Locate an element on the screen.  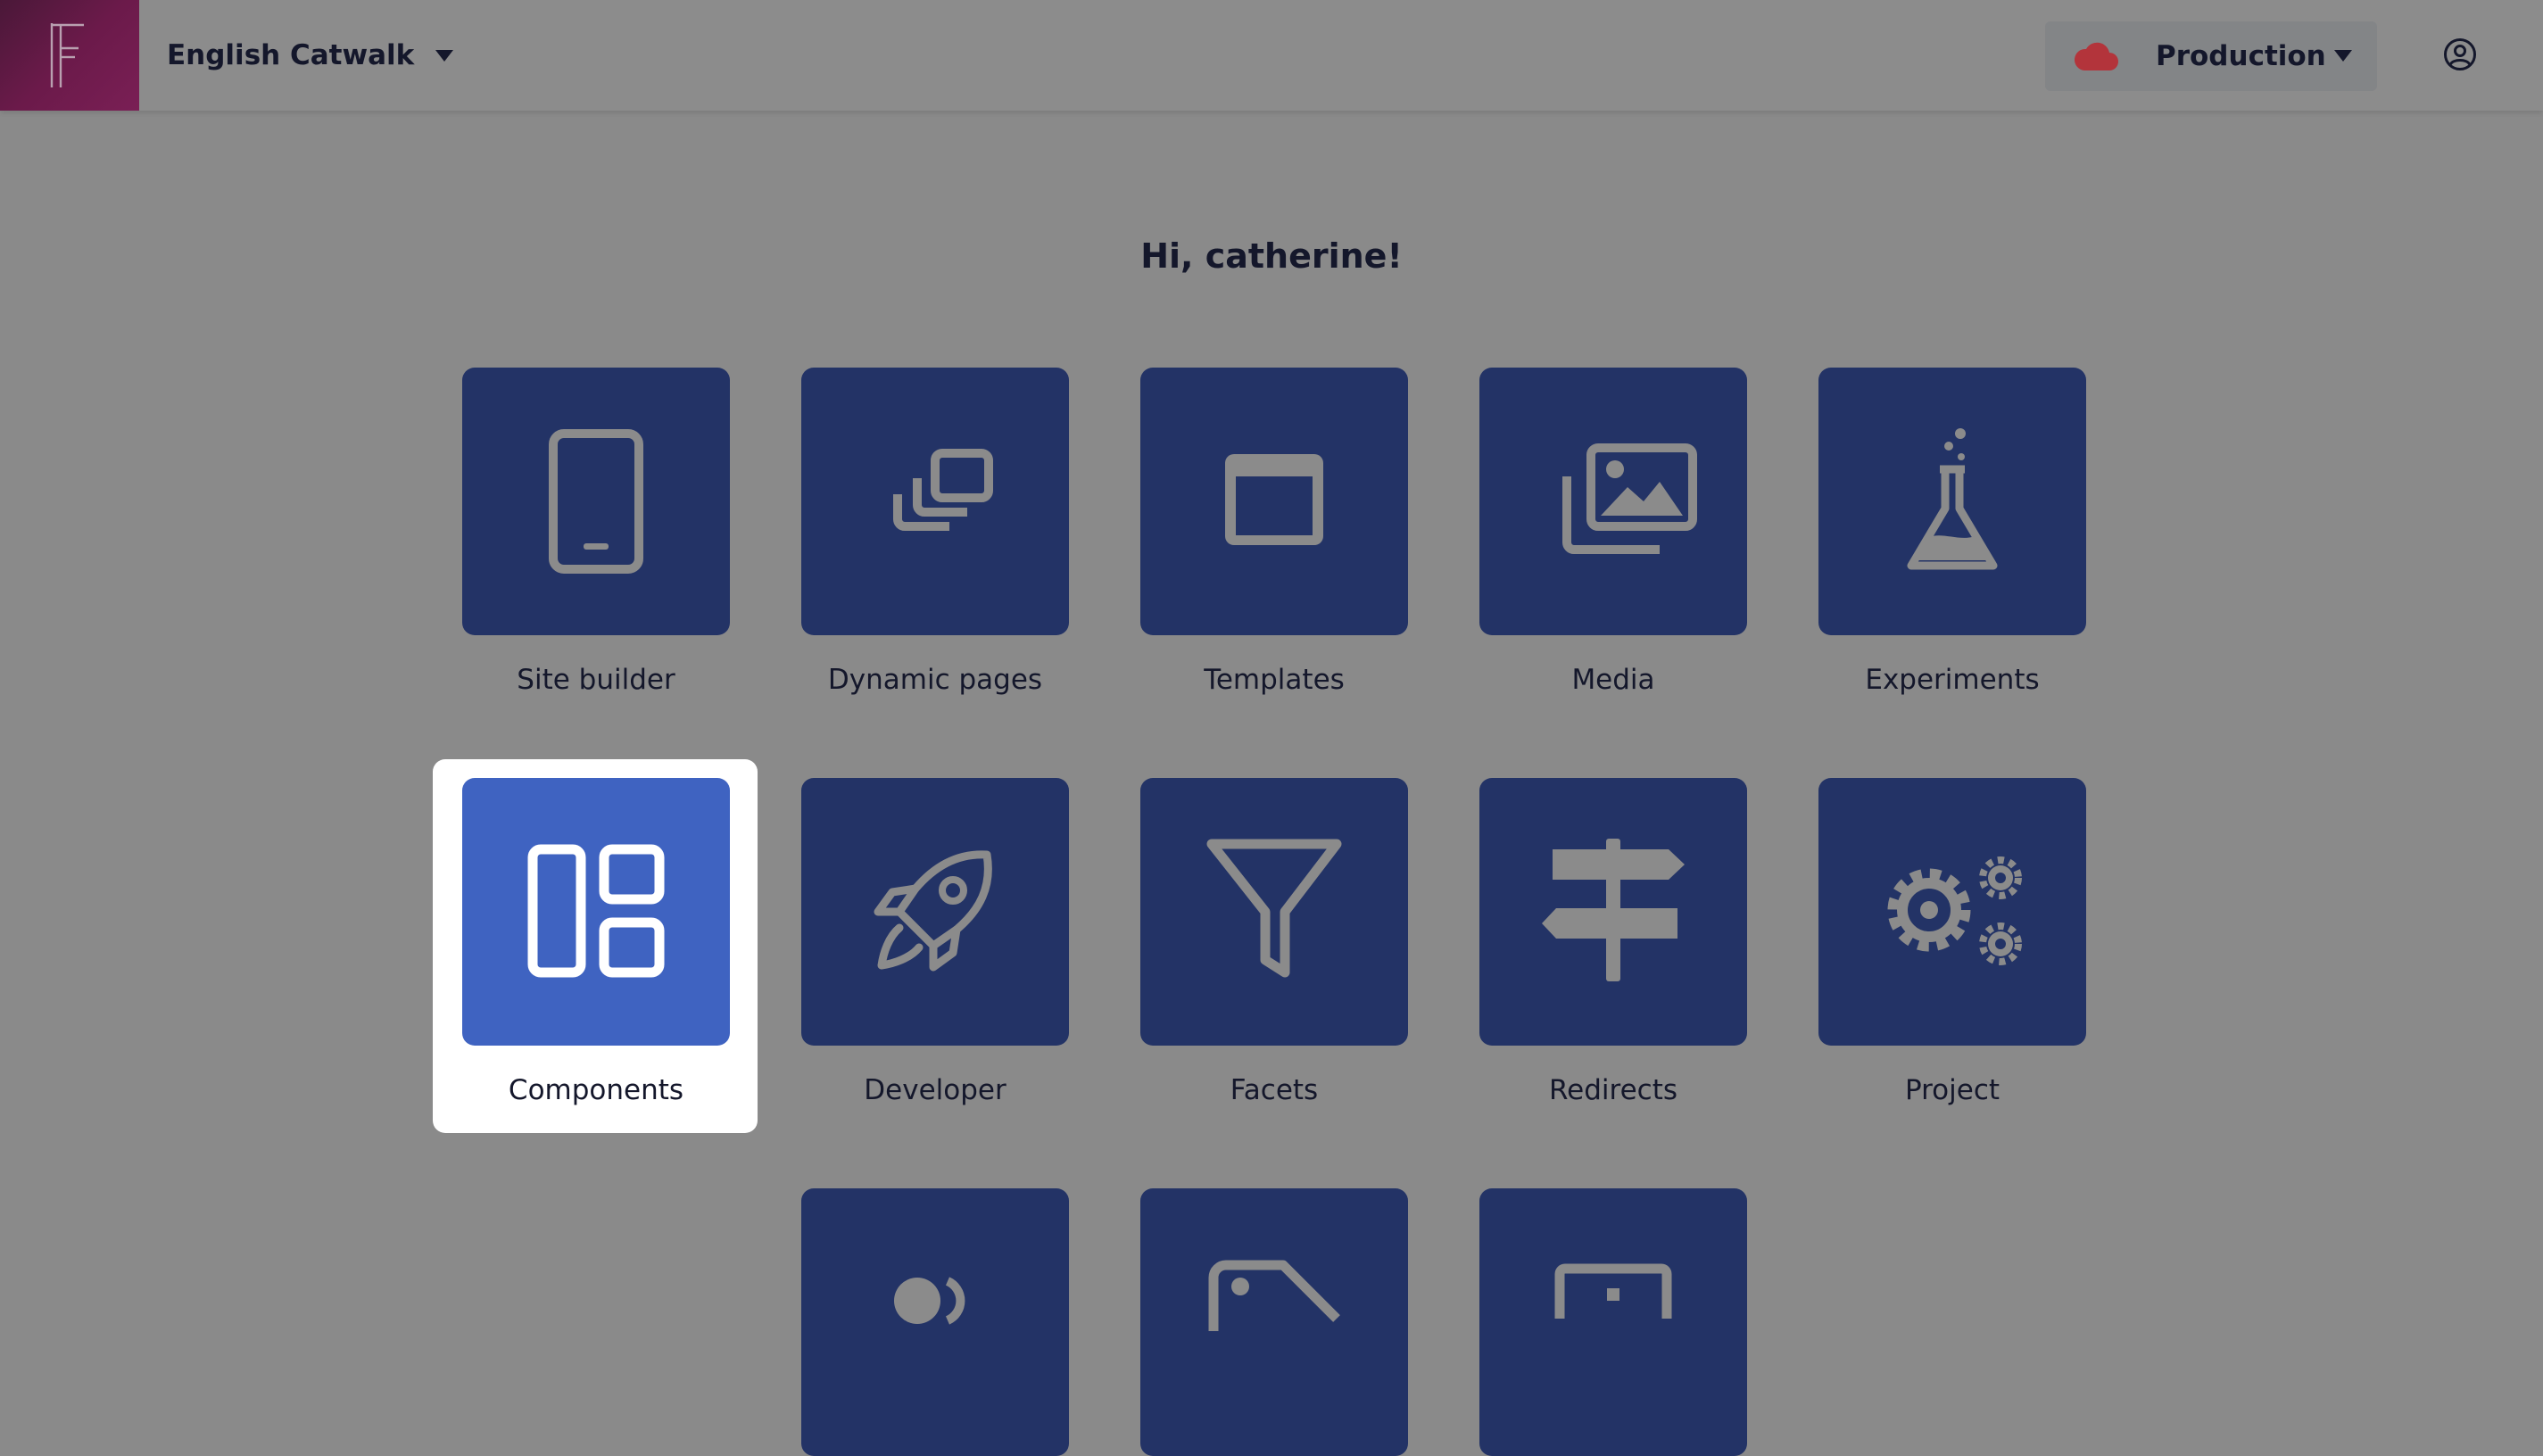
top-bar: English Catwalk Production is located at coordinates (1271, 56).